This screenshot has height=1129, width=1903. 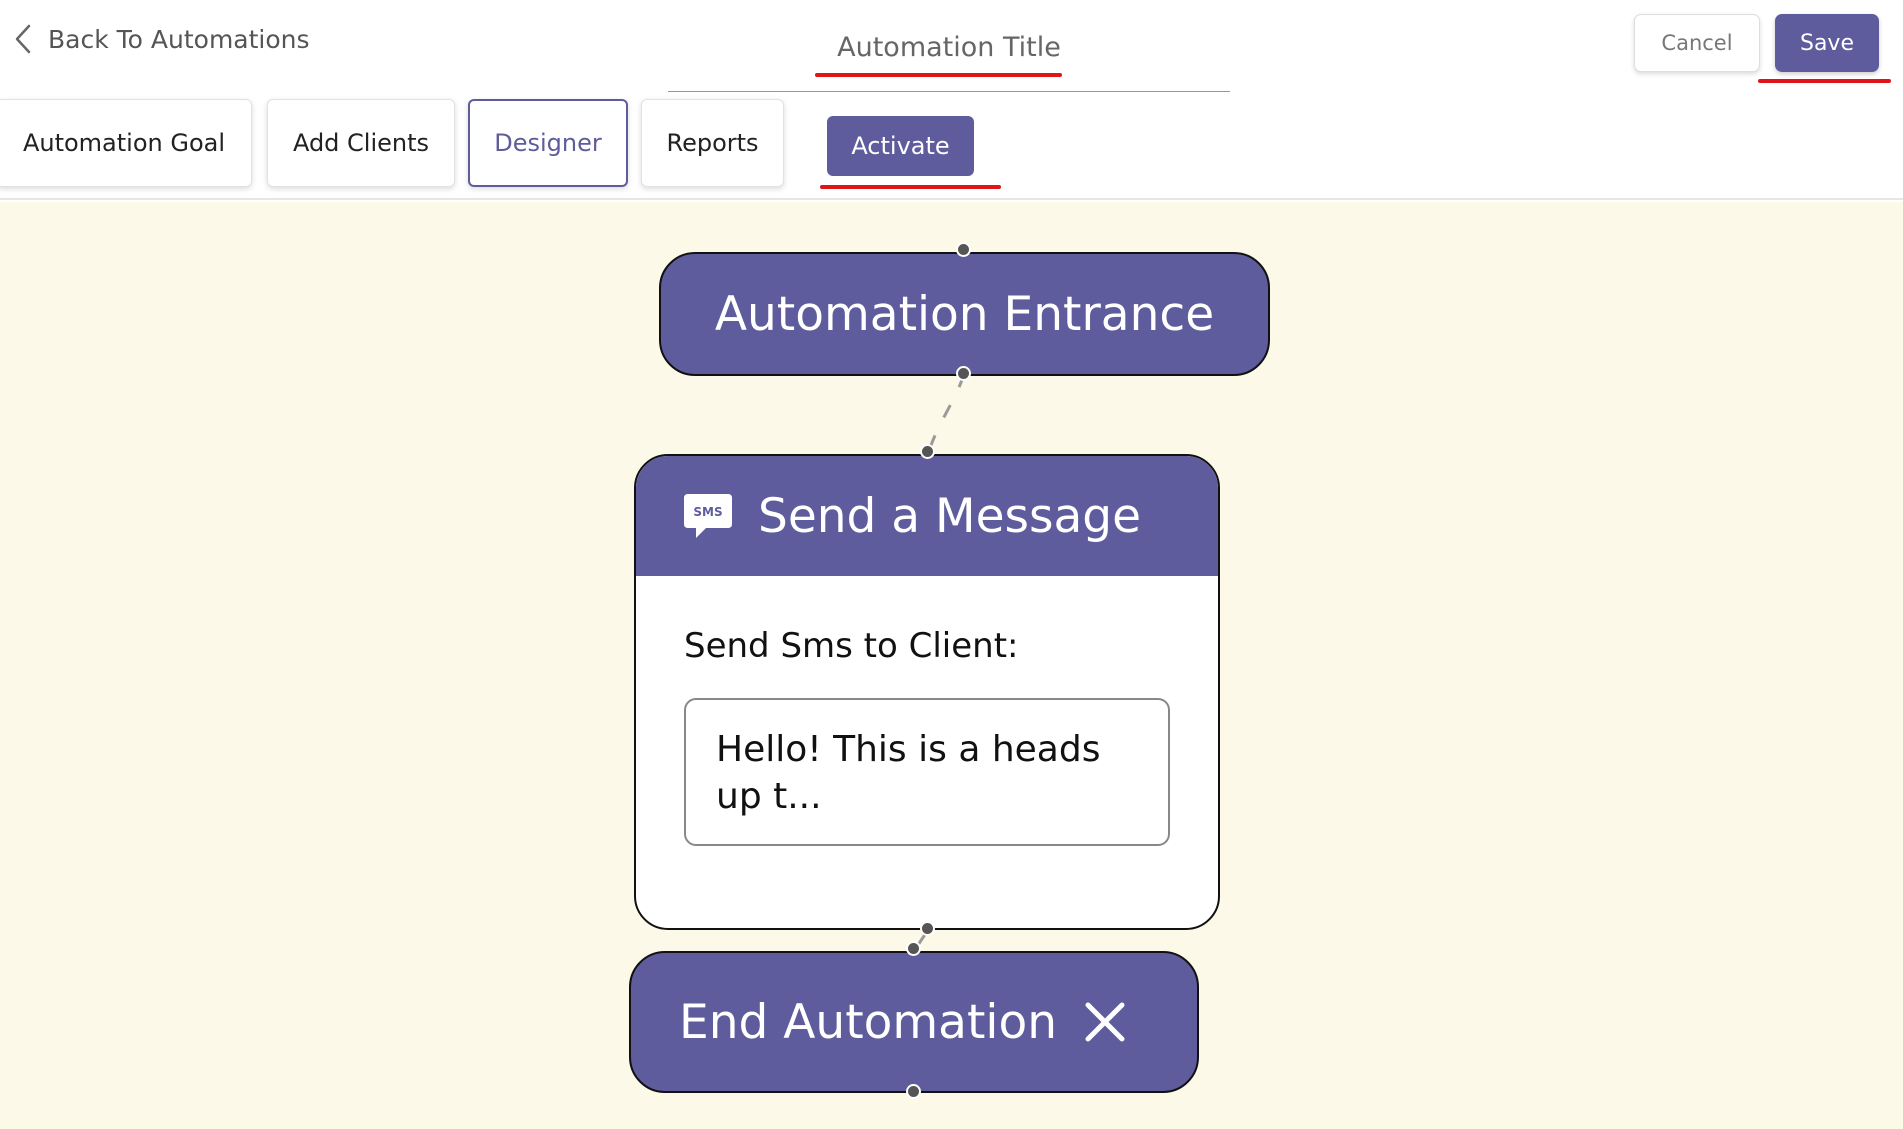 What do you see at coordinates (868, 1022) in the screenshot?
I see `end-automation-label: End Automation` at bounding box center [868, 1022].